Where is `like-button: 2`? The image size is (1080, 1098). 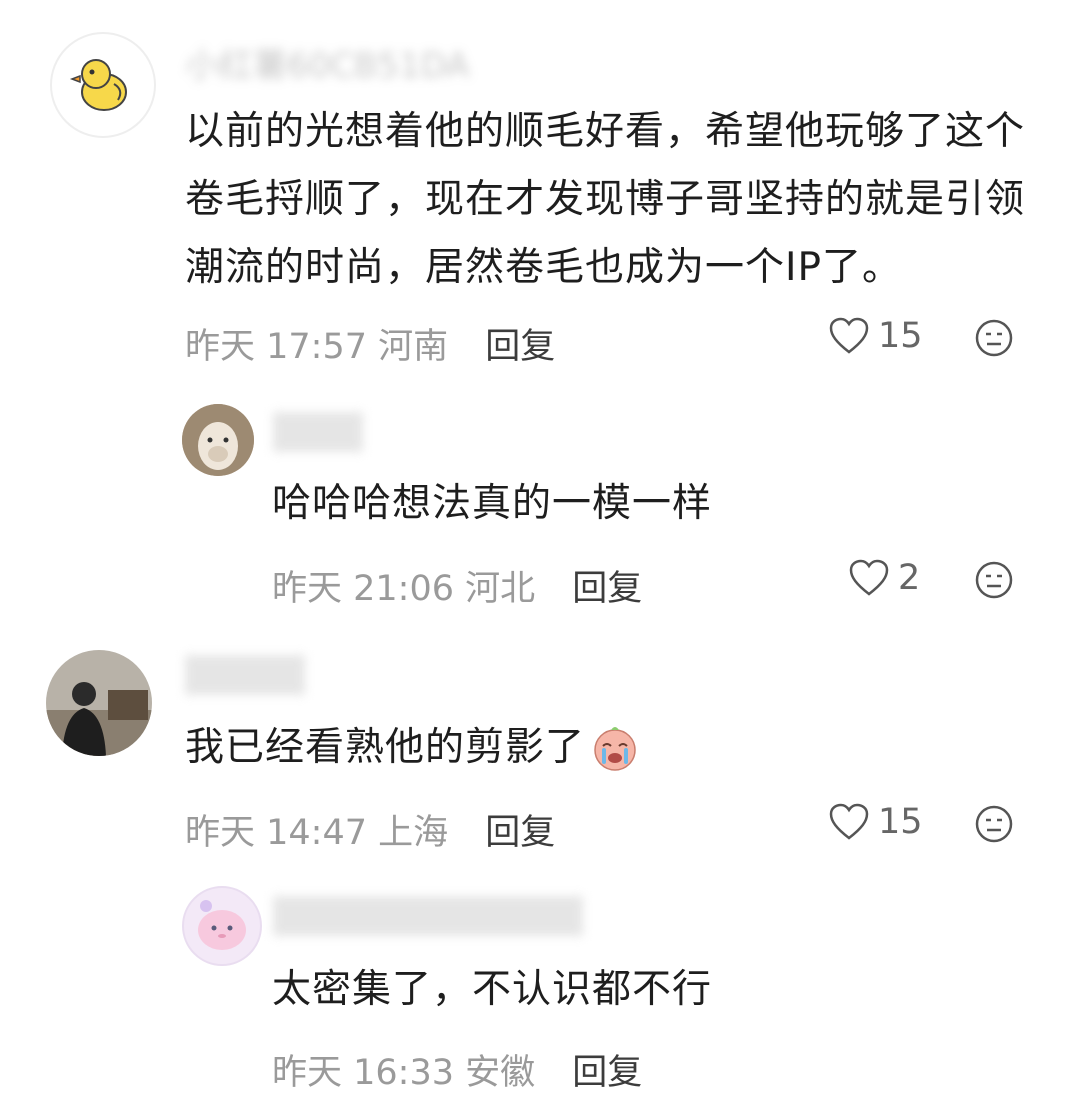 like-button: 2 is located at coordinates (884, 578).